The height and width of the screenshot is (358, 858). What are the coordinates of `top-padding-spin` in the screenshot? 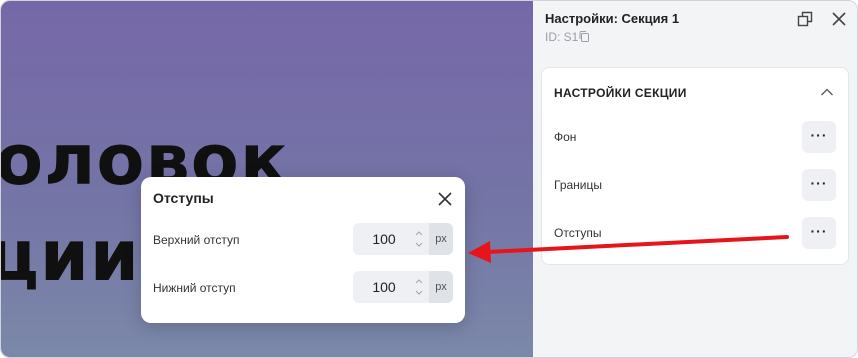 It's located at (419, 239).